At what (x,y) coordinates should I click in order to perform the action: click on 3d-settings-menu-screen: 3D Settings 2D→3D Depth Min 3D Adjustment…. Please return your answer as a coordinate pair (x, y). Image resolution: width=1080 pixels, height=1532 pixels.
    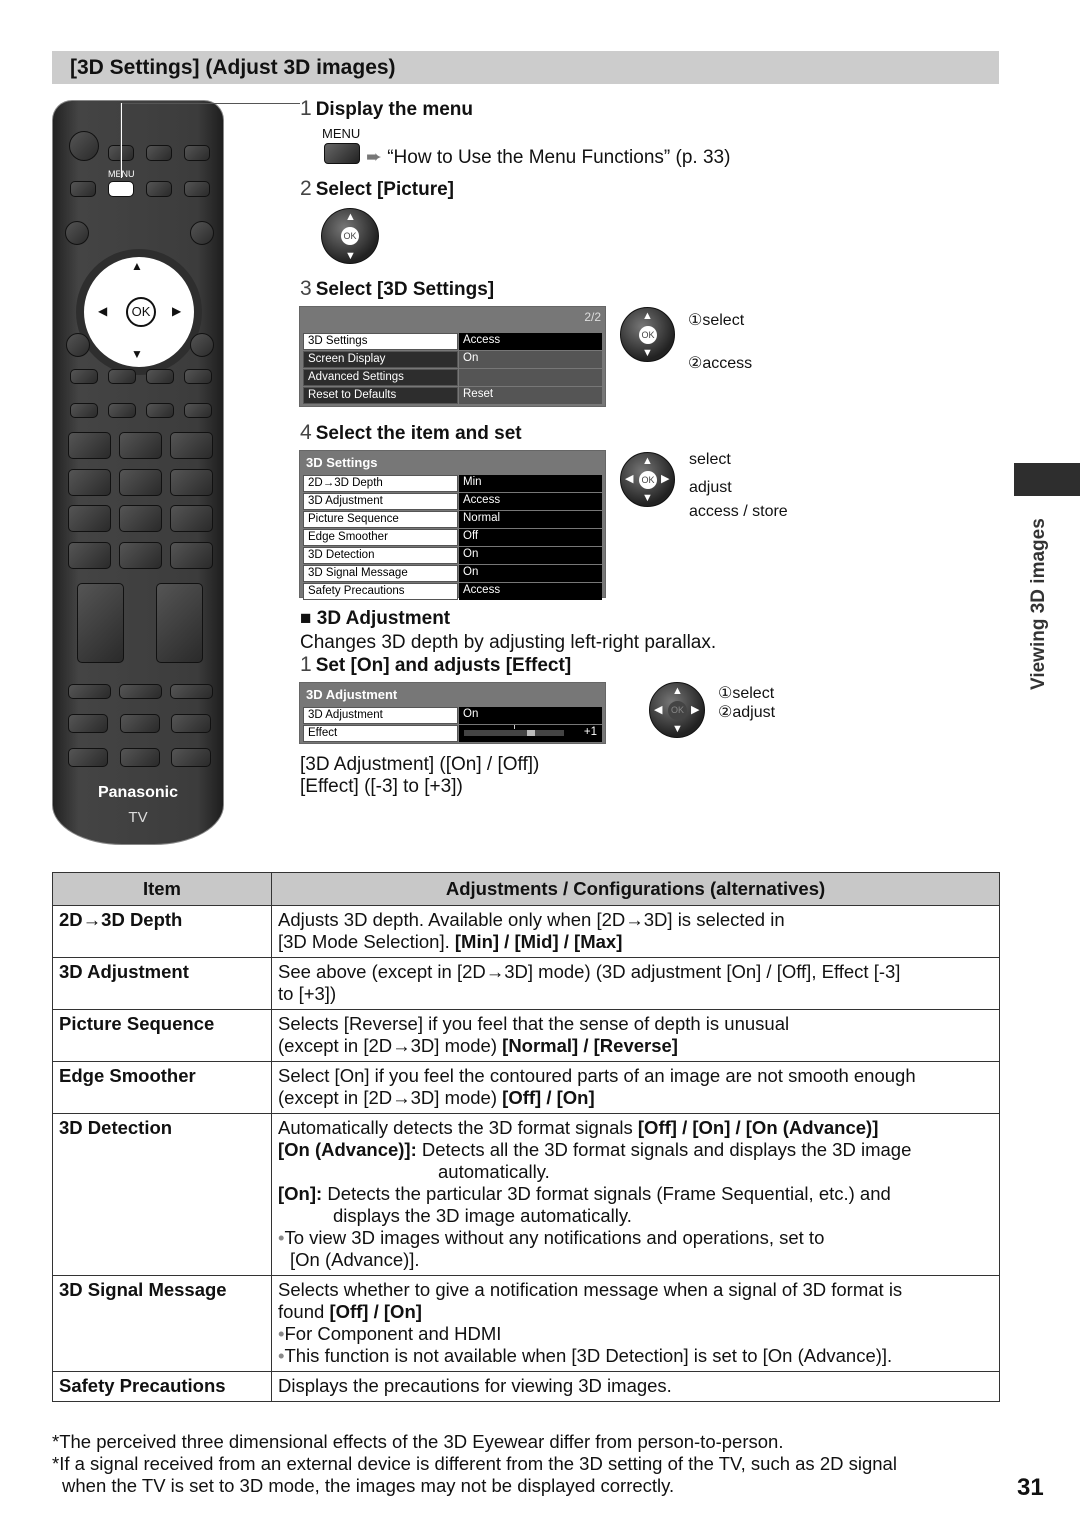
    Looking at the image, I should click on (452, 525).